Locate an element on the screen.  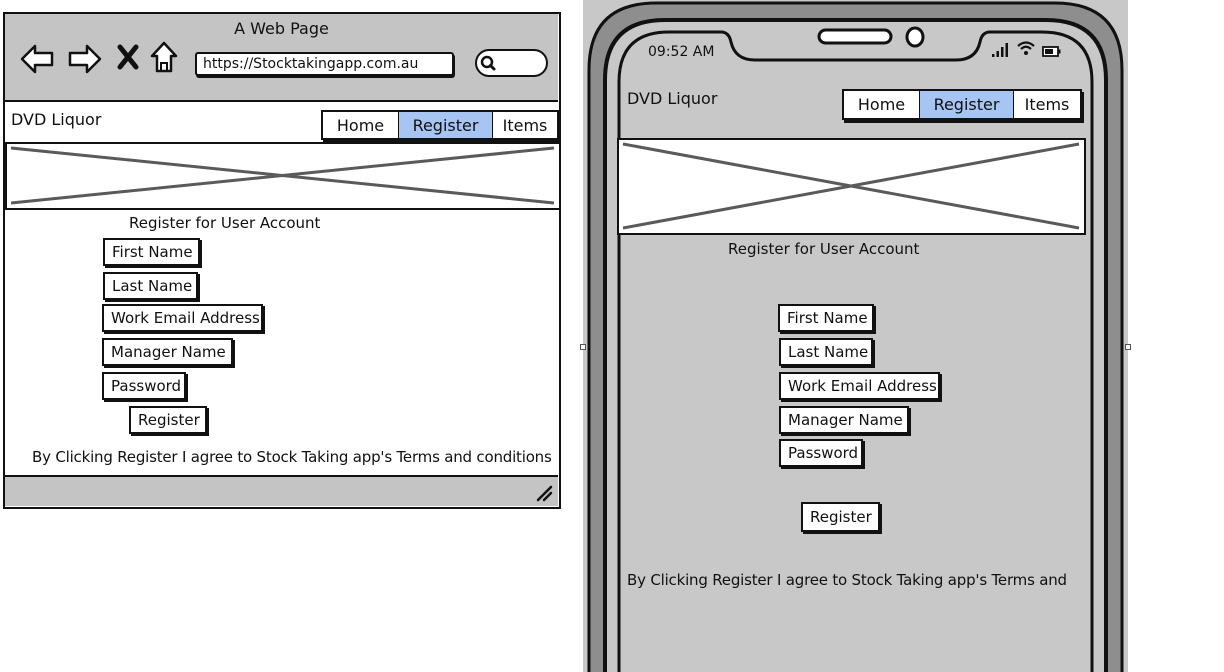
phone-hero-image-placeholder is located at coordinates (851, 186).